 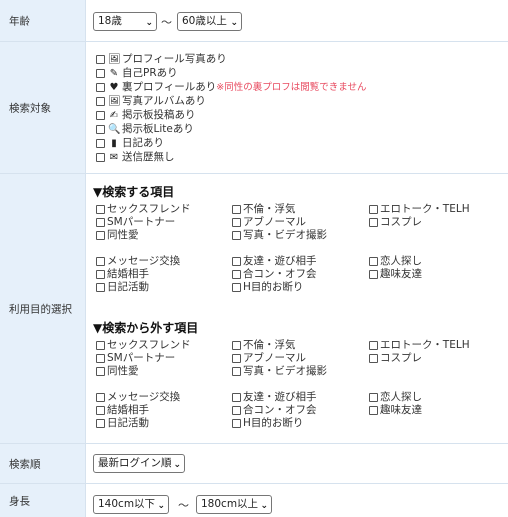 I want to click on target-option: ✉ 送信歴無し, so click(x=135, y=157).